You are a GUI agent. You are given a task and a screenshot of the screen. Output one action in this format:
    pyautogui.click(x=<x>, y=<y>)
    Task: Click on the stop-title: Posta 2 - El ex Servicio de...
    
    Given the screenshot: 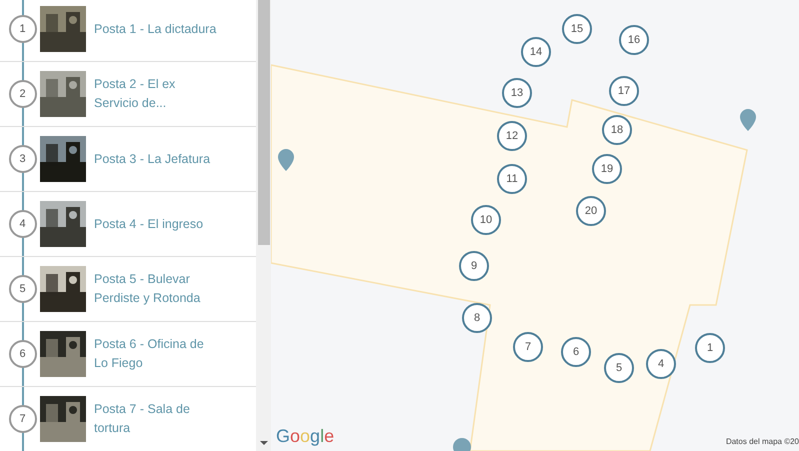 What is the action you would take?
    pyautogui.click(x=135, y=94)
    